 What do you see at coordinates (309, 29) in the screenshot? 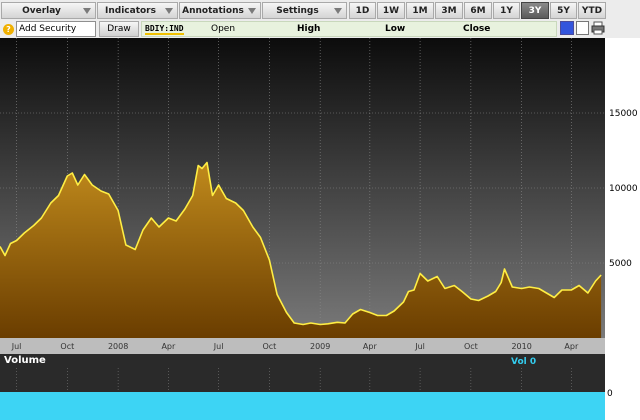
I see `high-label: High` at bounding box center [309, 29].